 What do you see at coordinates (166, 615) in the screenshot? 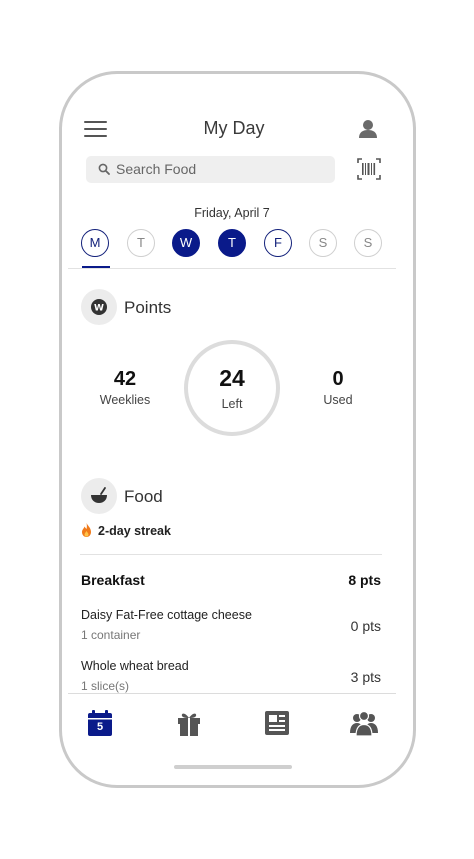
I see `food-item-name: Daisy Fat-Free cottage cheese` at bounding box center [166, 615].